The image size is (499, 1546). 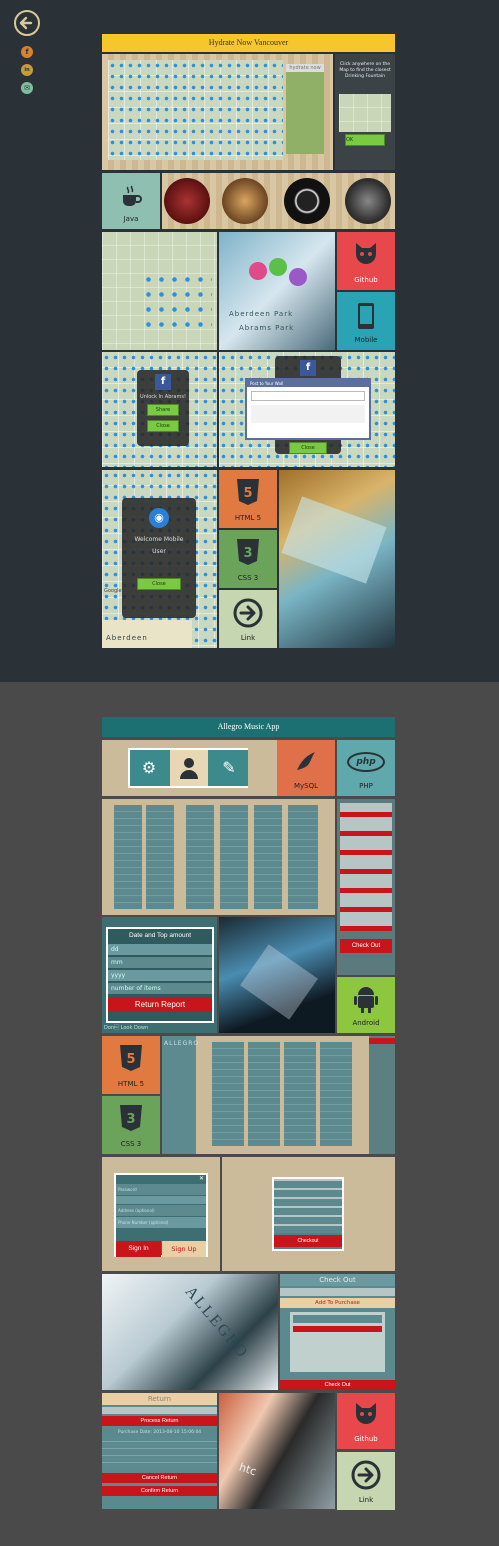 What do you see at coordinates (27, 70) in the screenshot?
I see `linkedin-icon: in` at bounding box center [27, 70].